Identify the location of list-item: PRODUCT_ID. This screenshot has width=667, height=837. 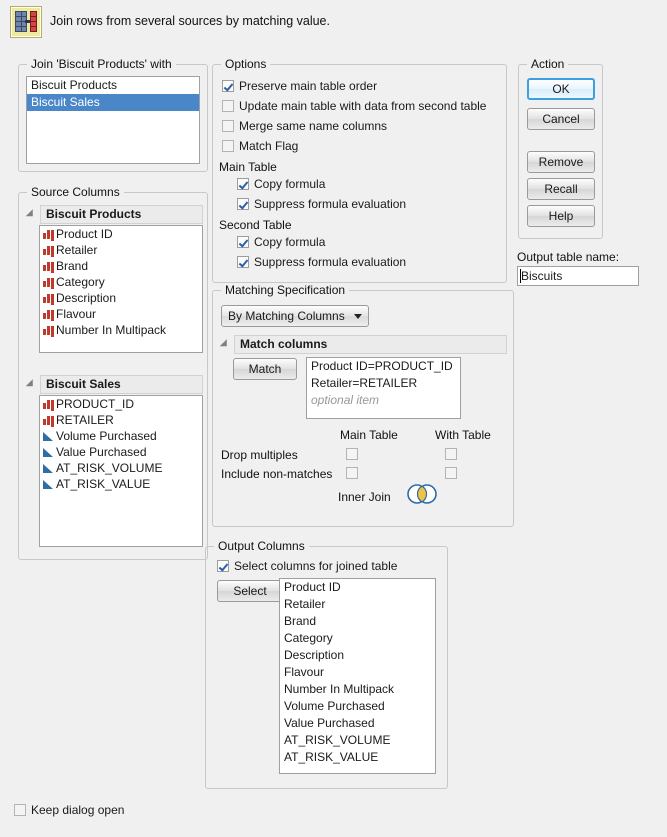
(121, 404).